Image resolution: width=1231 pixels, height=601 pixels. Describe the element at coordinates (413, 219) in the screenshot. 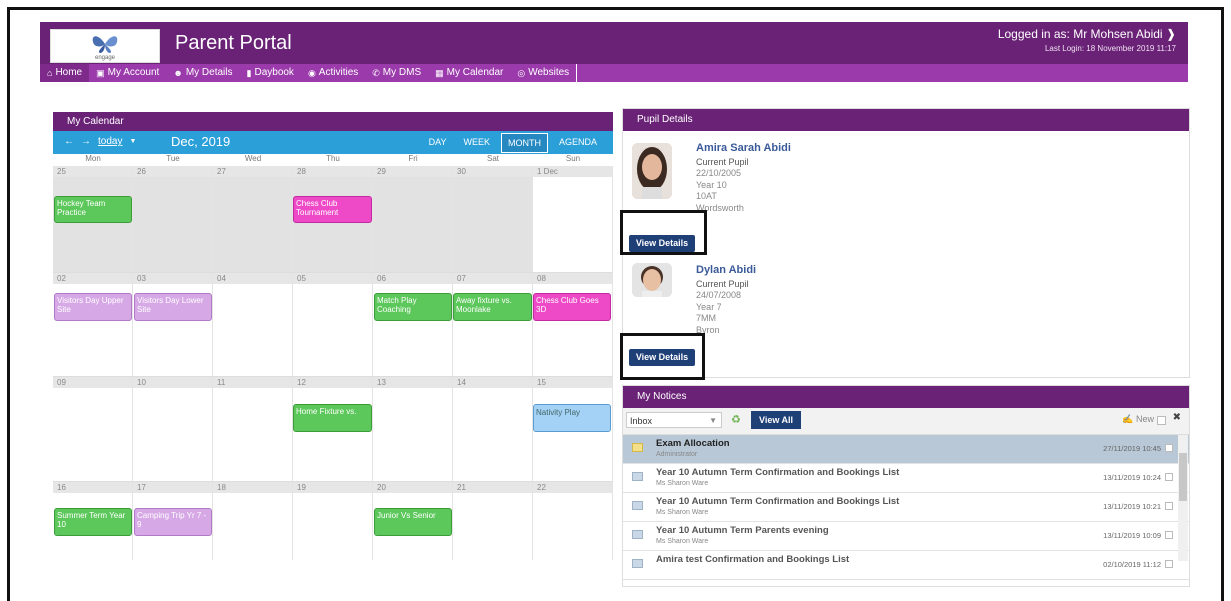

I see `calendar-day: 29` at that location.